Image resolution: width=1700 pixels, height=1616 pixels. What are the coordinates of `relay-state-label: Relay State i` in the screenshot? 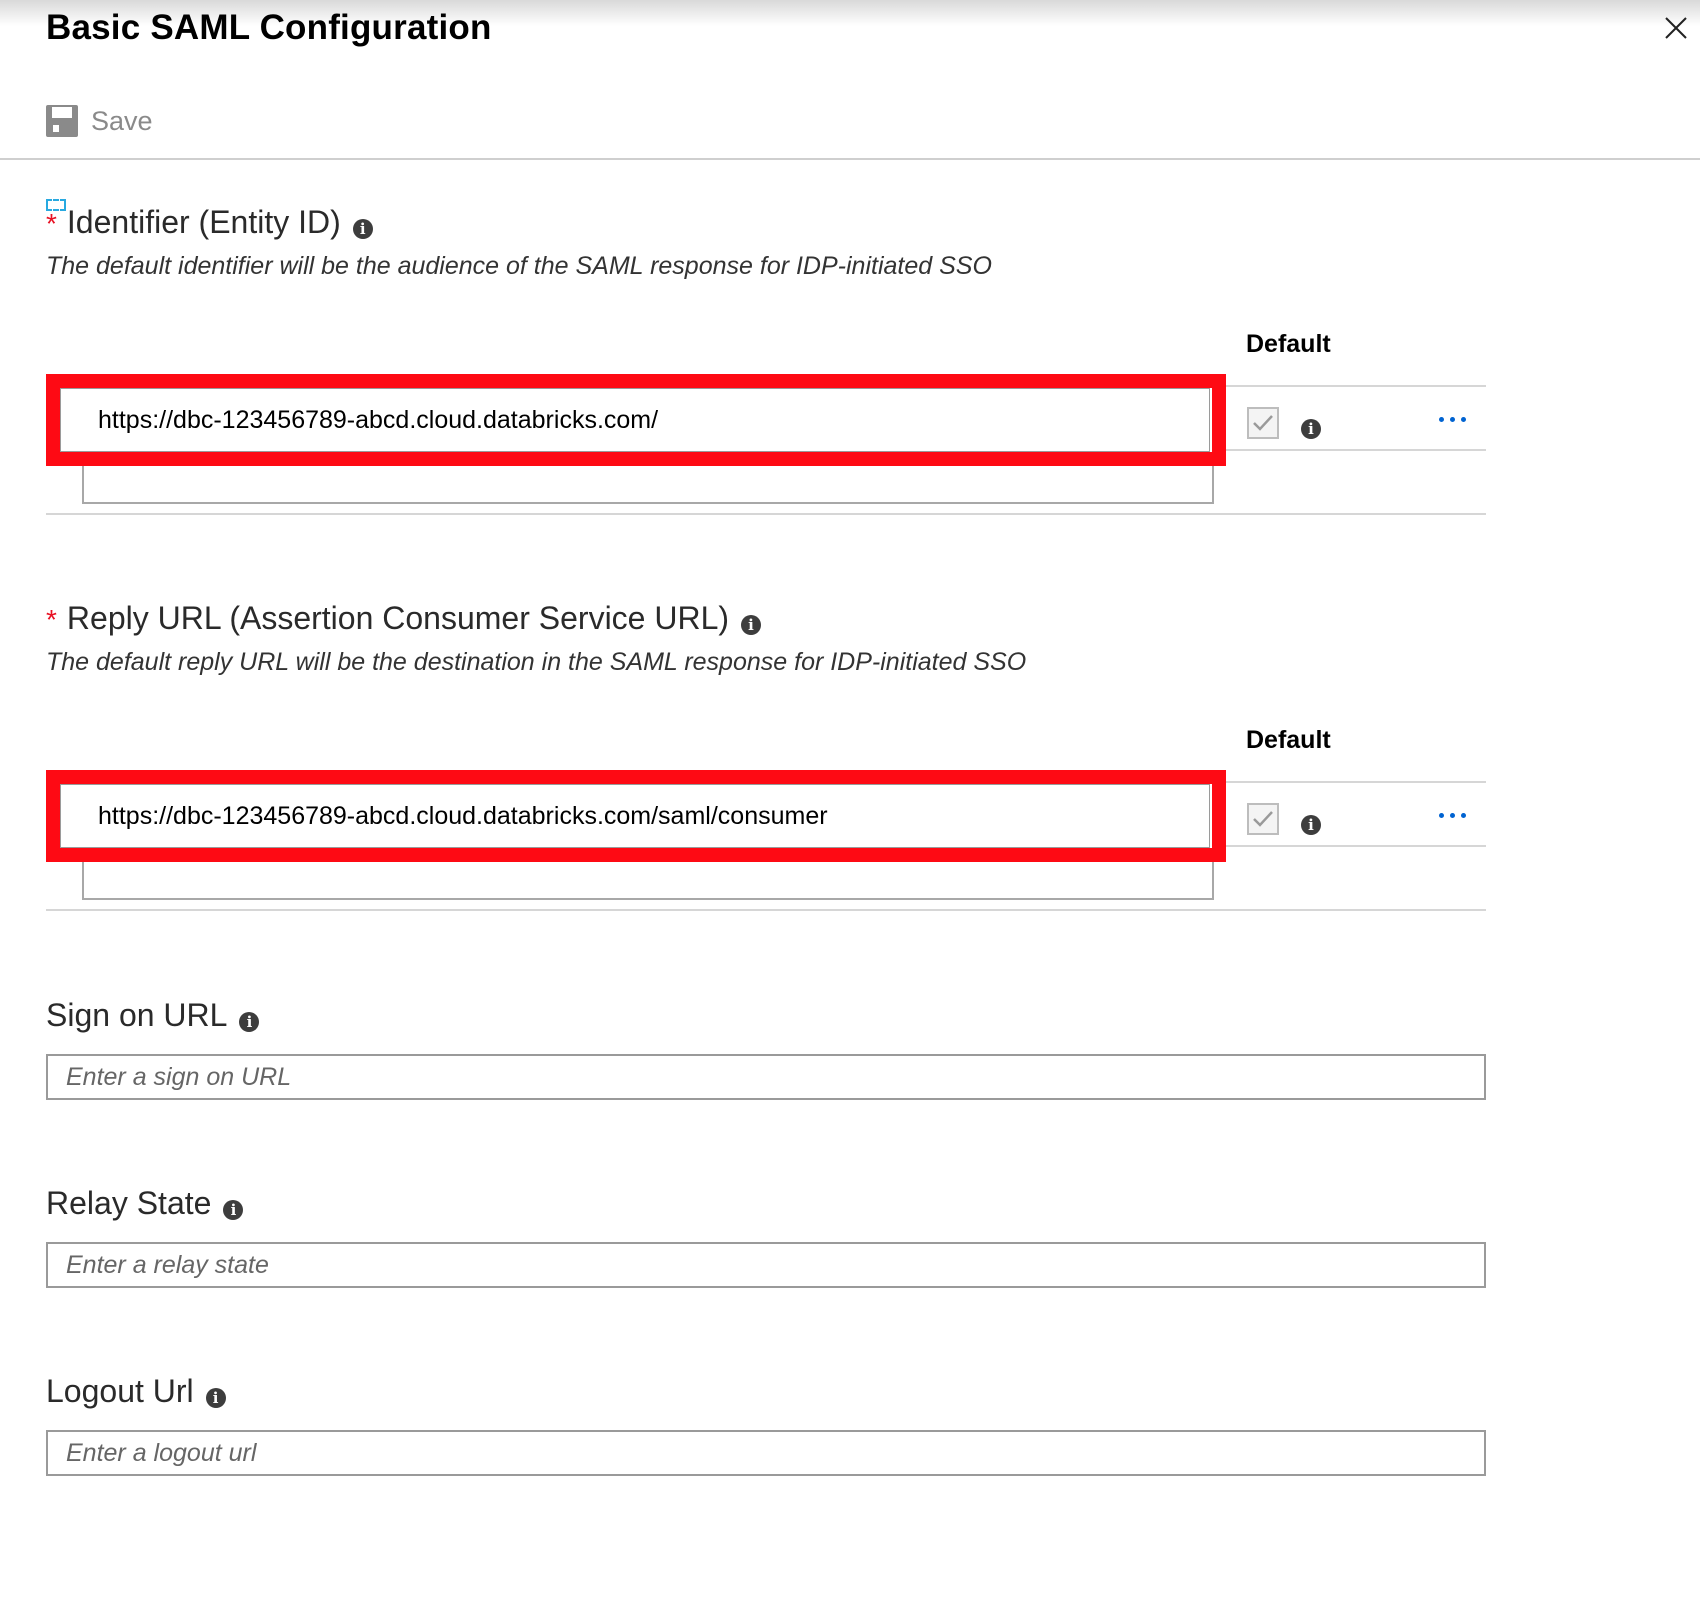 It's located at (145, 1203).